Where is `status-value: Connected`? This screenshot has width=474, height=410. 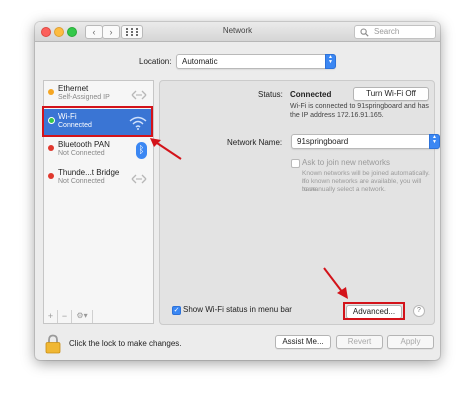
status-value: Connected is located at coordinates (311, 94).